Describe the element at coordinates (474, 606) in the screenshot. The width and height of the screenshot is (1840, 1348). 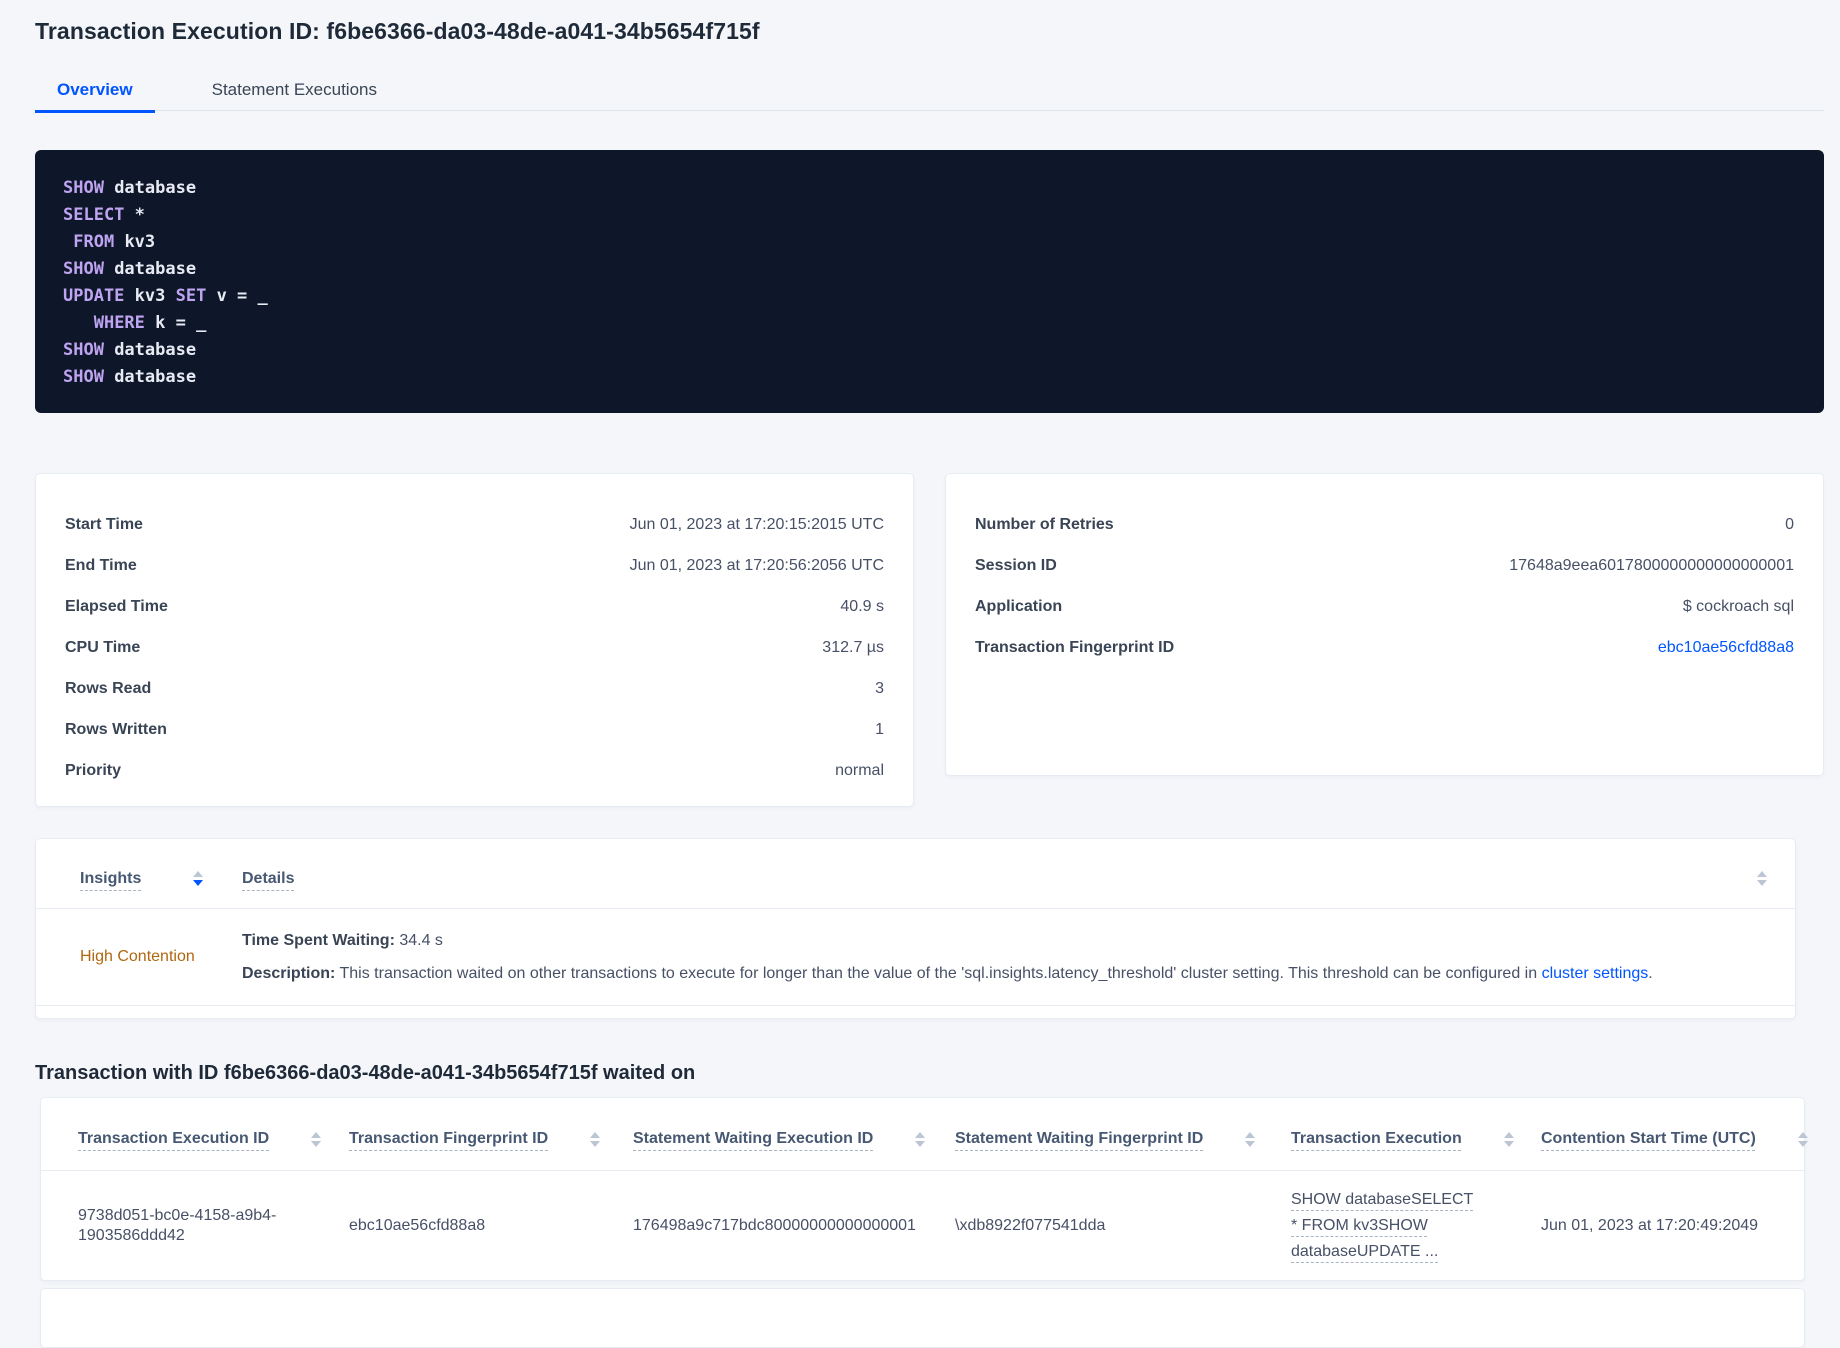
I see `summary-row: Elapsed Time 40.9 s` at that location.